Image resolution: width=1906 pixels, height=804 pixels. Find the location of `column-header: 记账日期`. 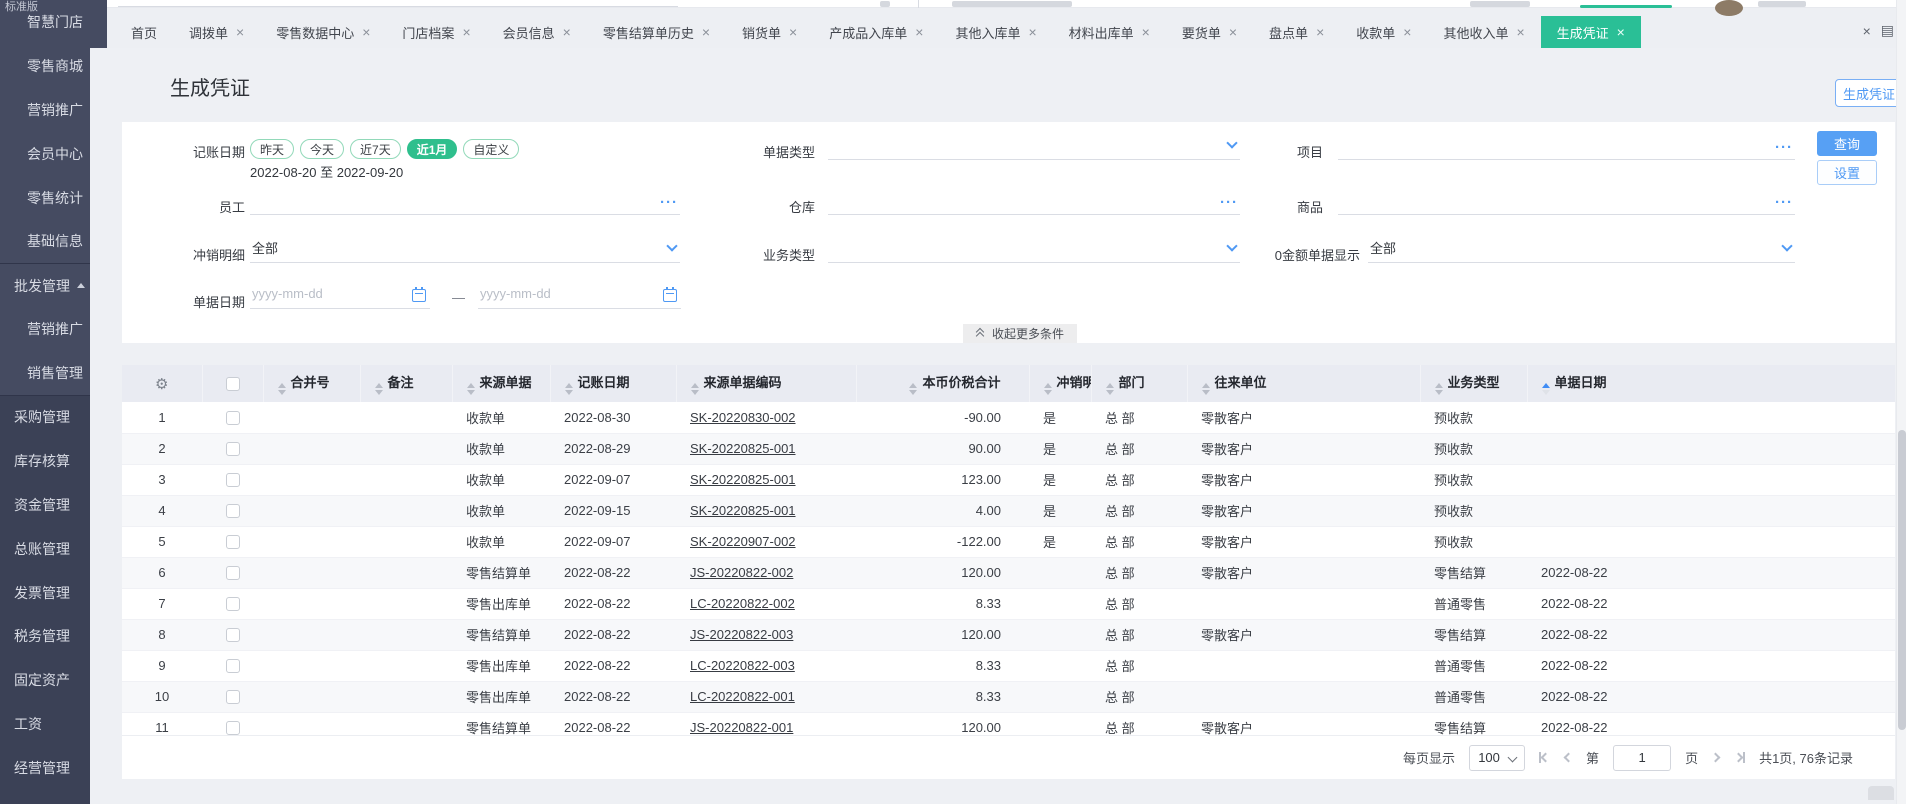

column-header: 记账日期 is located at coordinates (613, 383).